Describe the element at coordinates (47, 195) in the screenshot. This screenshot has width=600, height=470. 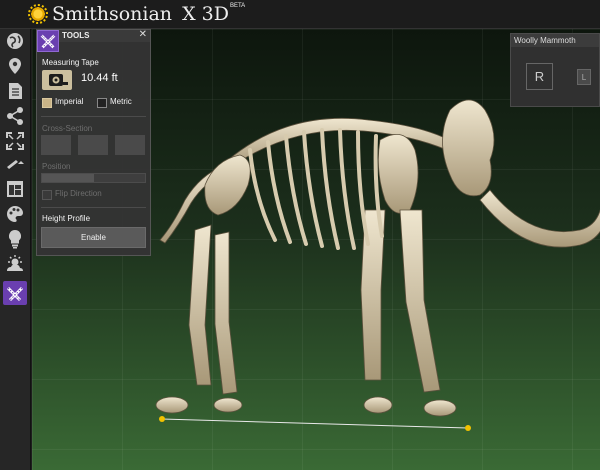
I see `flip-direction-checkbox` at that location.